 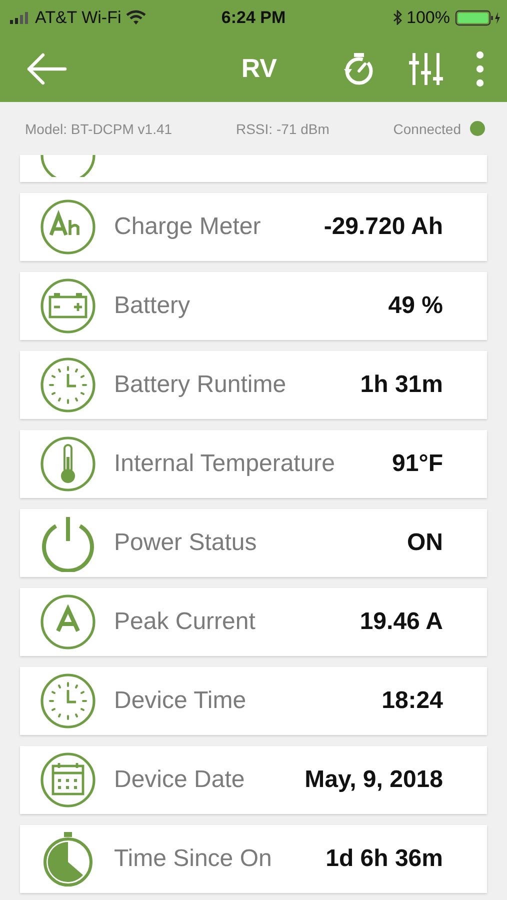 I want to click on reading-label: Battery Runtime, so click(x=200, y=385).